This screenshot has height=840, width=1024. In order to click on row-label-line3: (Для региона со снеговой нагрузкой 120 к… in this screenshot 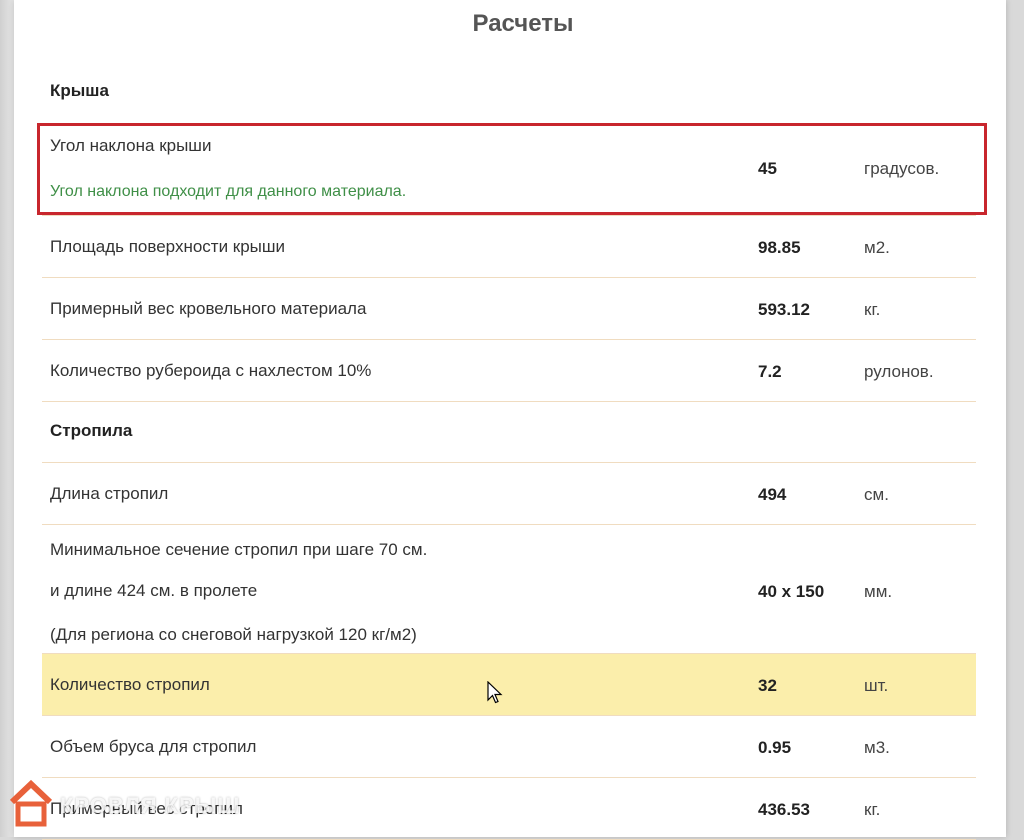, I will do `click(233, 634)`.